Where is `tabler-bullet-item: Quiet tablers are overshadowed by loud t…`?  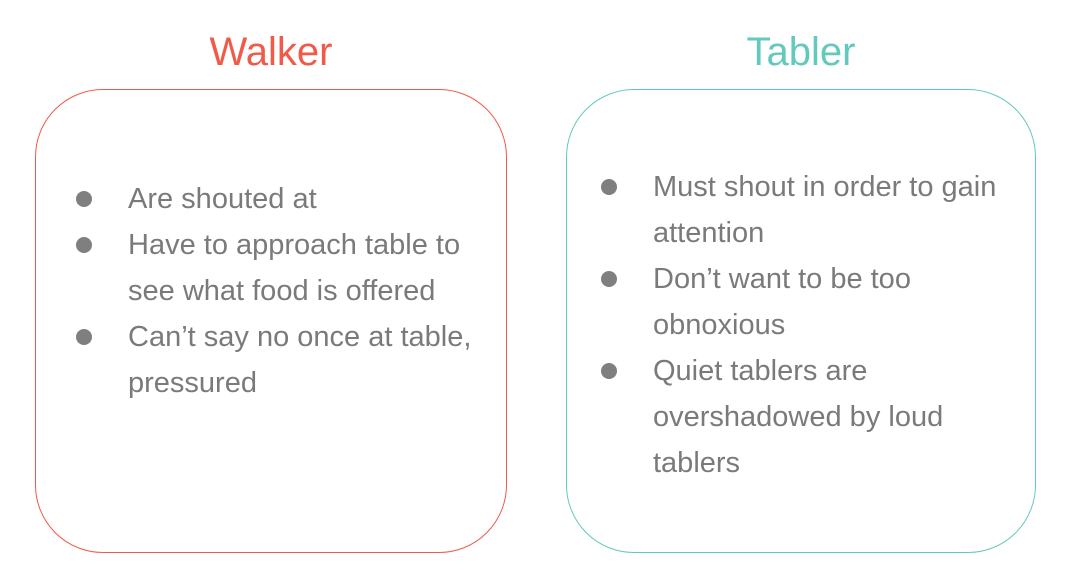
tabler-bullet-item: Quiet tablers are overshadowed by loud t… is located at coordinates (813, 417).